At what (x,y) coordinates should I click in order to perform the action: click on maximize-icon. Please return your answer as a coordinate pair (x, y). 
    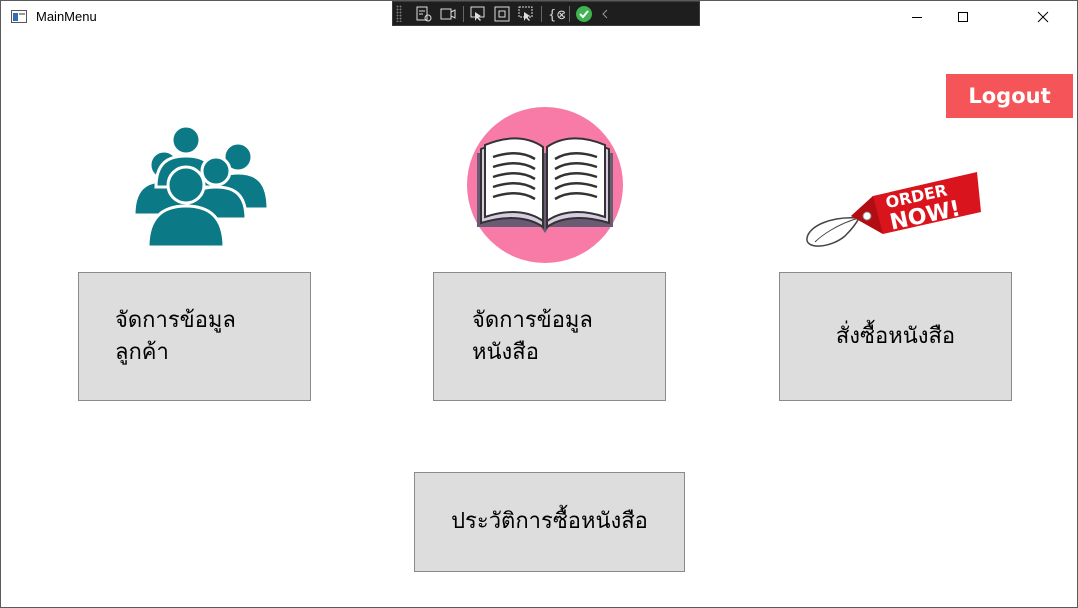
    Looking at the image, I should click on (963, 17).